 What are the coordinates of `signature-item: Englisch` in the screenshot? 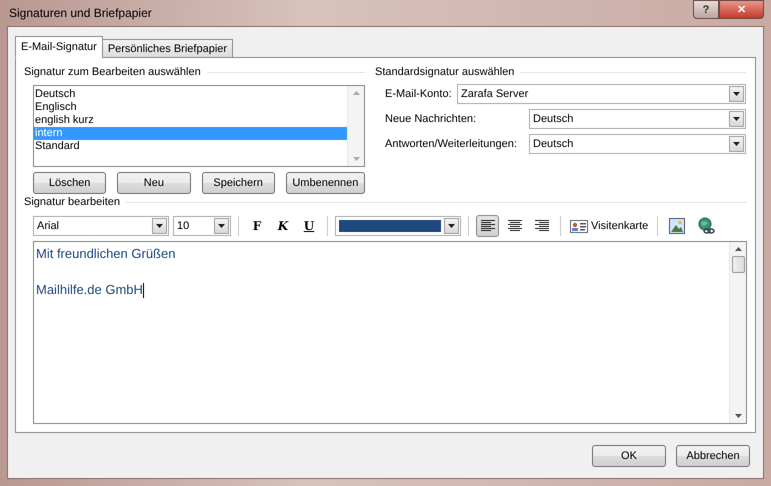 It's located at (190, 107).